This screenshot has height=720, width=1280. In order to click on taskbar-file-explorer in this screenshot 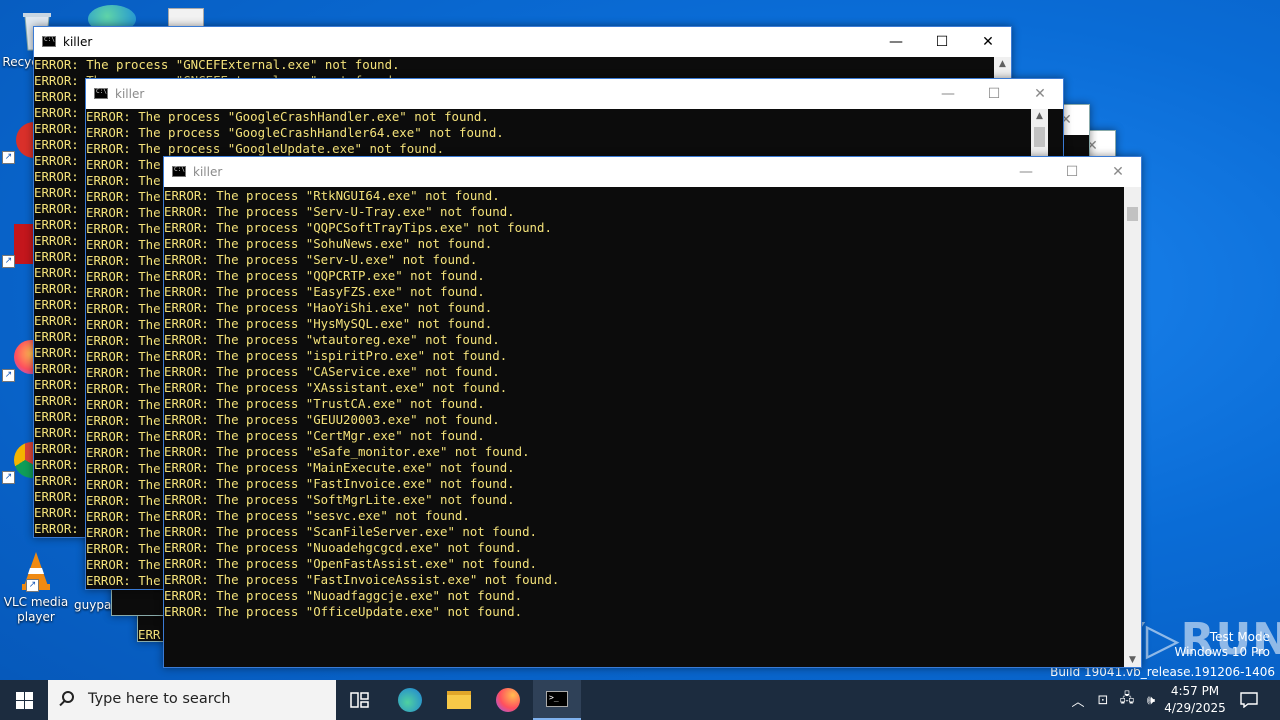, I will do `click(459, 700)`.